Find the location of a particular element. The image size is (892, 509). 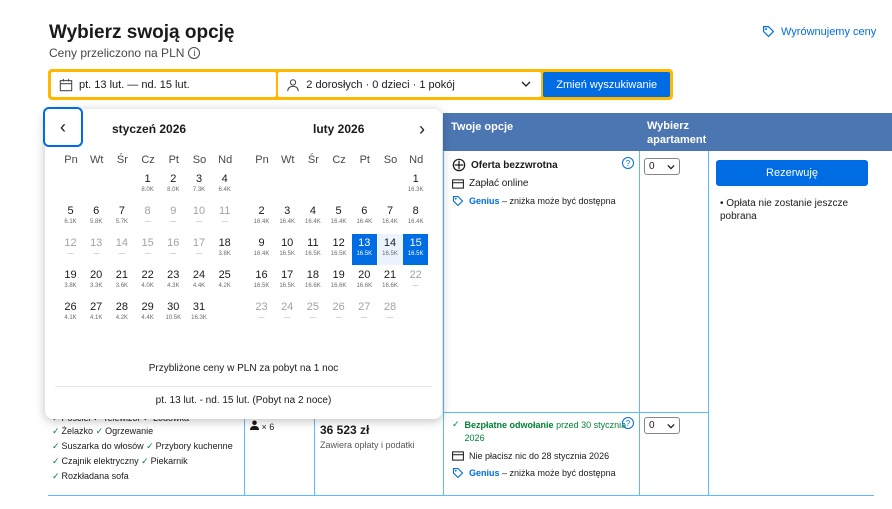

calendar-day: 18 16.6K is located at coordinates (312, 281).